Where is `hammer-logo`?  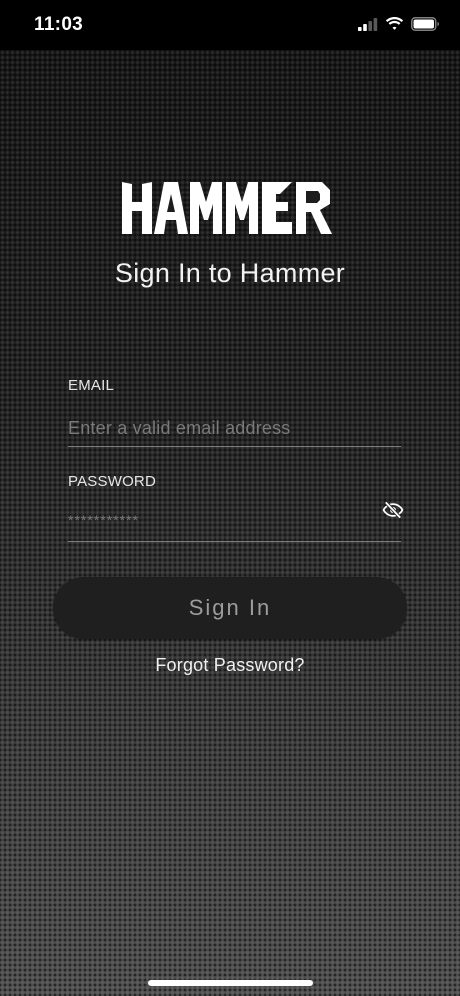
hammer-logo is located at coordinates (230, 209).